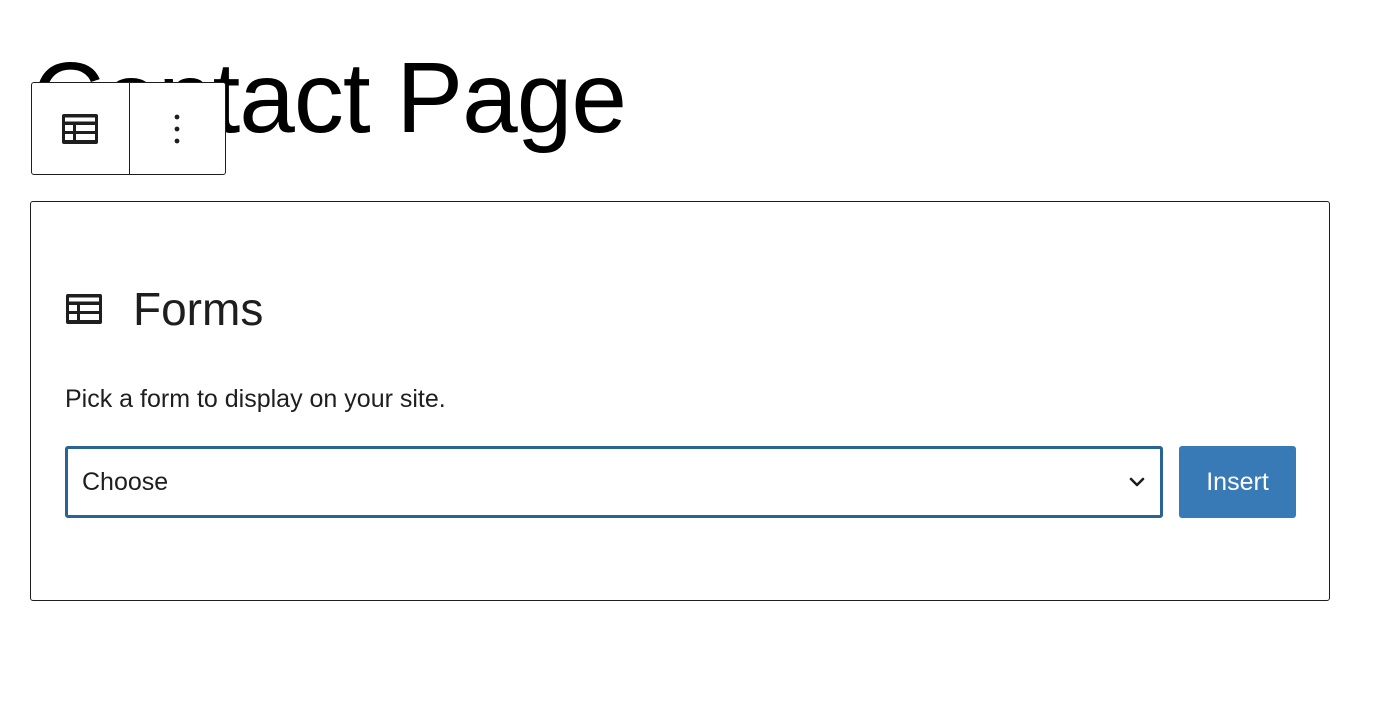 The height and width of the screenshot is (708, 1378). I want to click on block-options-button, so click(177, 128).